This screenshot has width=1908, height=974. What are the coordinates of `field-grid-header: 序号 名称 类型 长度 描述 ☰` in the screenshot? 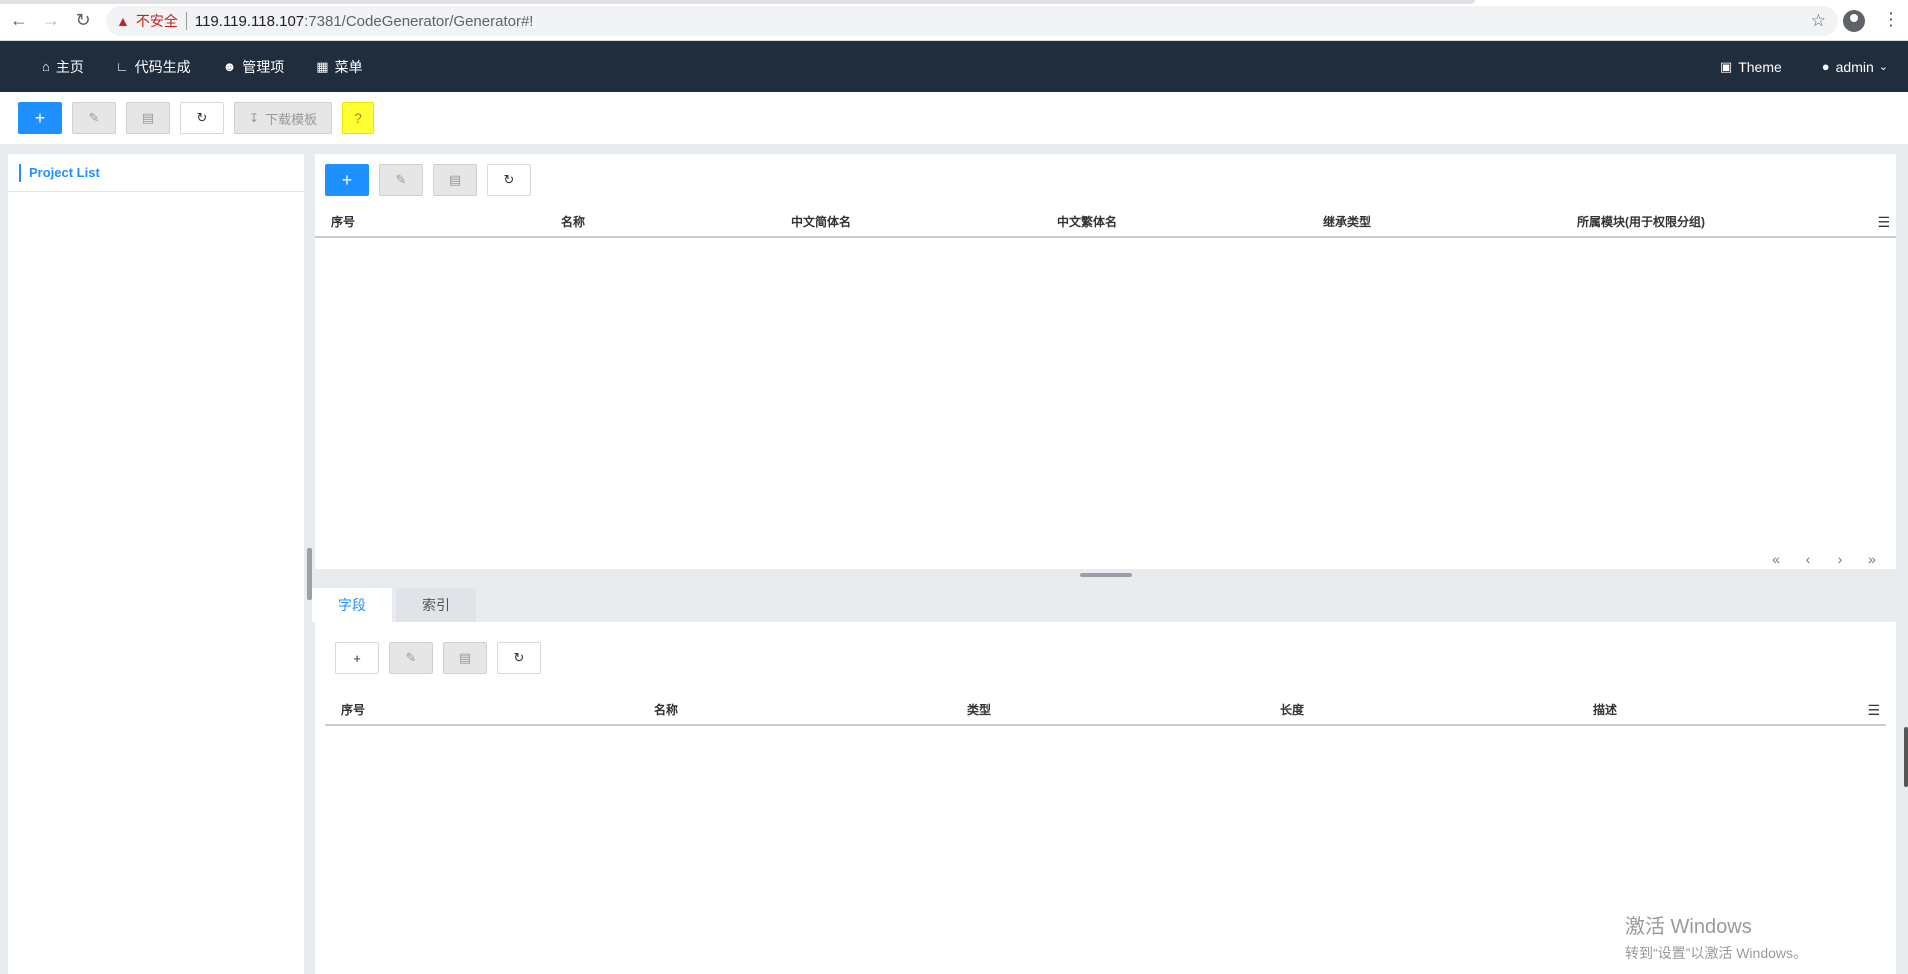 It's located at (1105, 710).